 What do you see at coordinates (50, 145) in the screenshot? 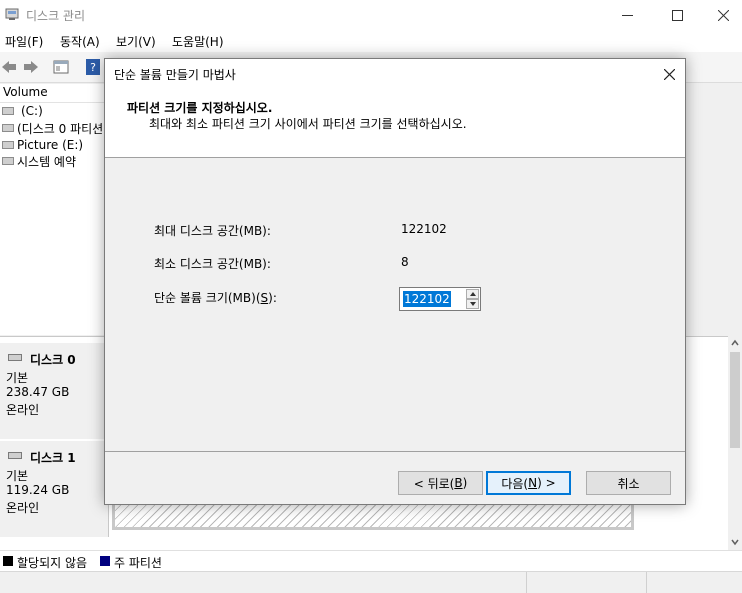
I see `volume-name: Picture (E:)` at bounding box center [50, 145].